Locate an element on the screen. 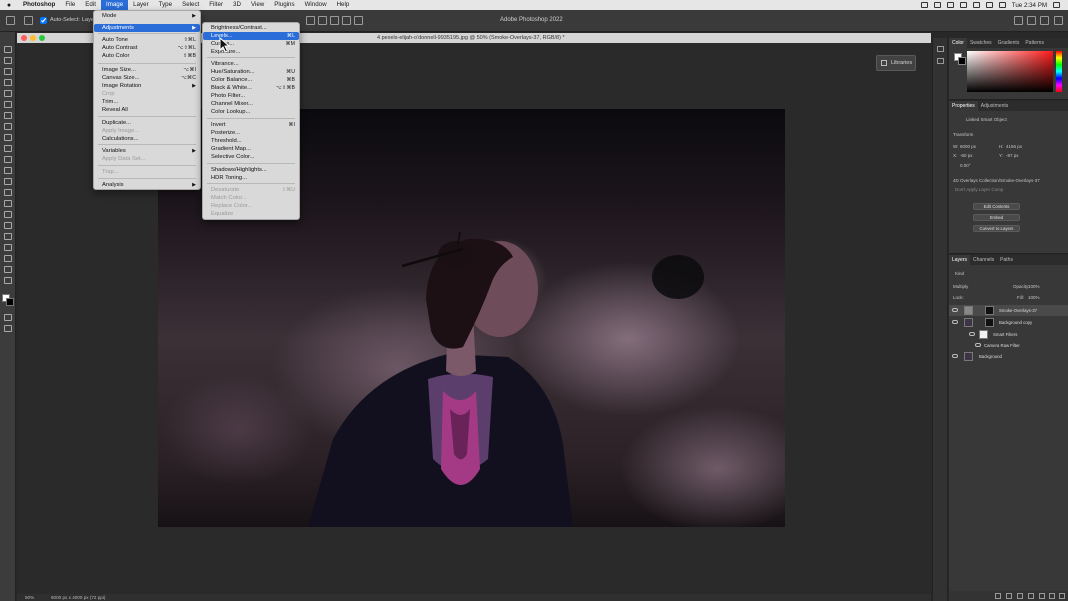 This screenshot has height=601, width=1068. menu-item-hue-saturation: Hue/Saturation... ⌘U is located at coordinates (251, 72).